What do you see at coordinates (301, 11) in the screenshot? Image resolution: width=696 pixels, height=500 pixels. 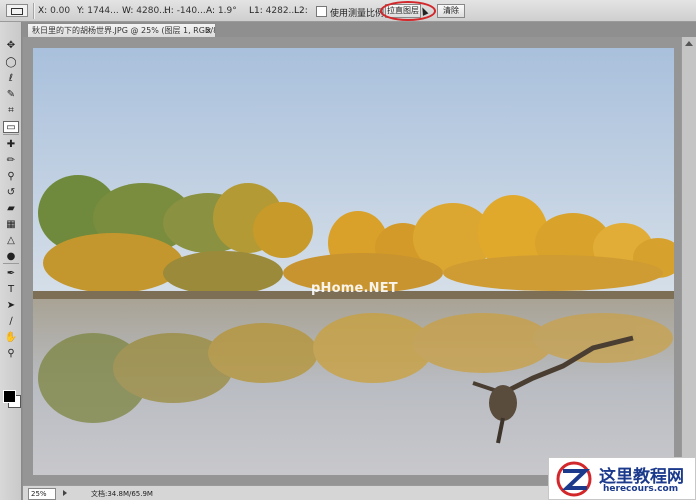 I see `l2-readout: L2:` at bounding box center [301, 11].